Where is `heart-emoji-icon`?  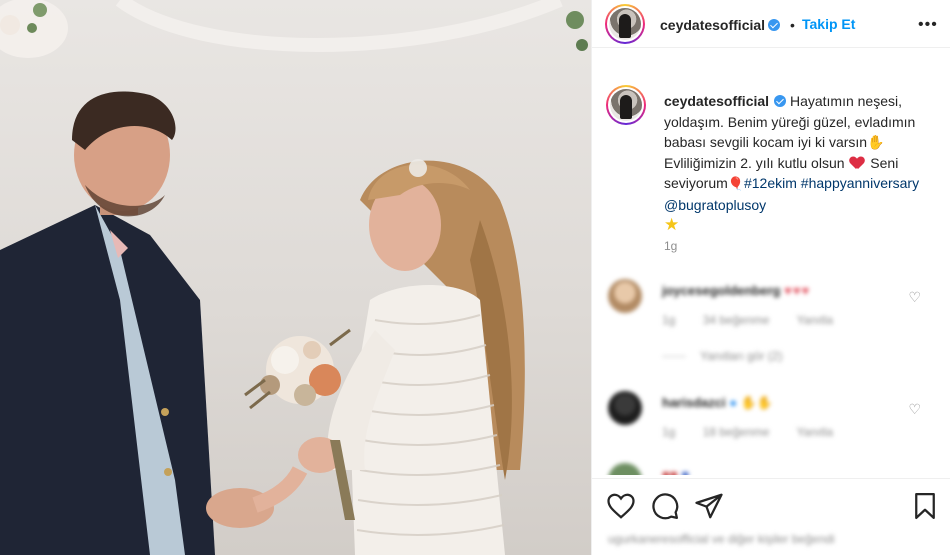 heart-emoji-icon is located at coordinates (857, 163).